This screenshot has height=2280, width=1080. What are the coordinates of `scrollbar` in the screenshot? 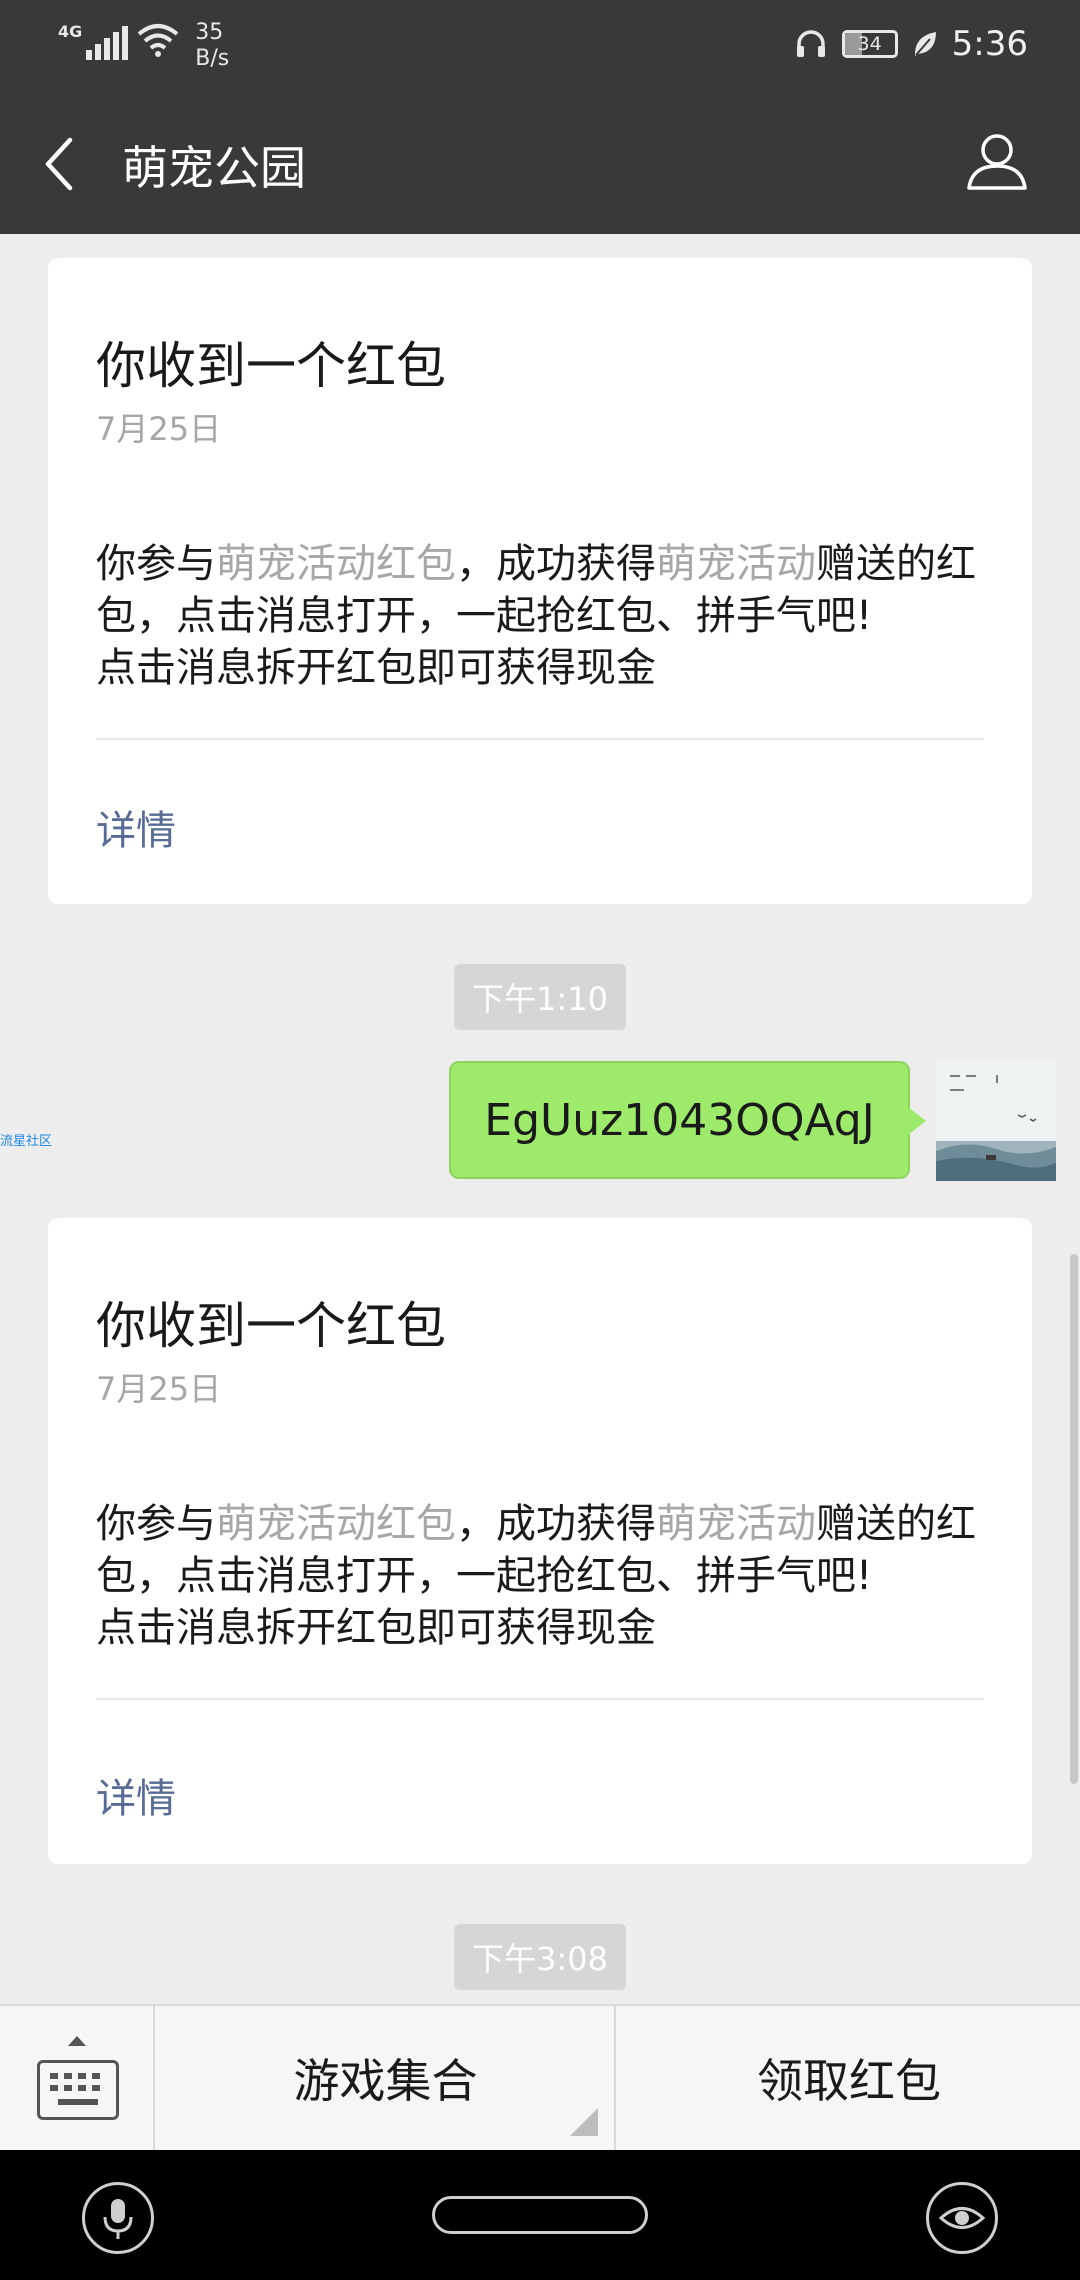 It's located at (1074, 1519).